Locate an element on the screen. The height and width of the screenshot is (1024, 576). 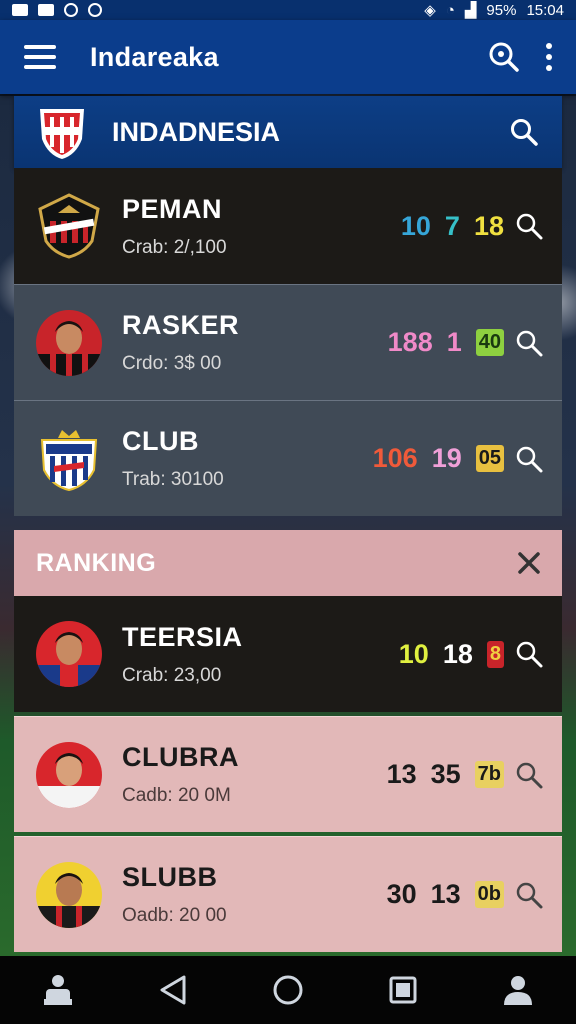
system-nav-bar is located at coordinates (288, 990).